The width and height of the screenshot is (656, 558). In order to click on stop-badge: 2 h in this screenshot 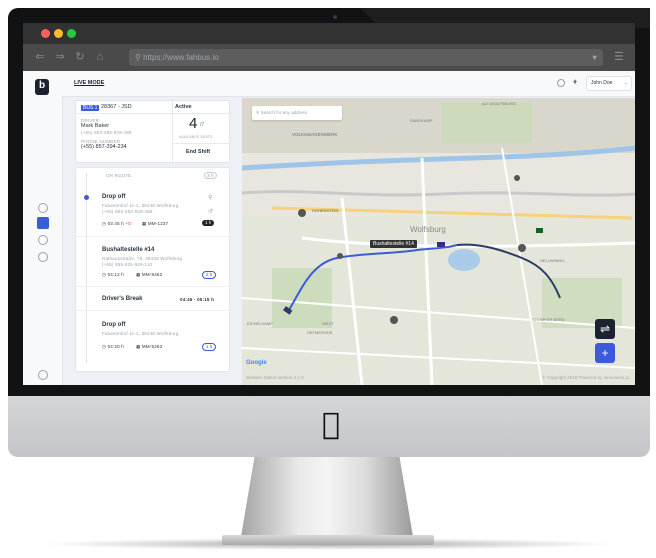, I will do `click(209, 275)`.